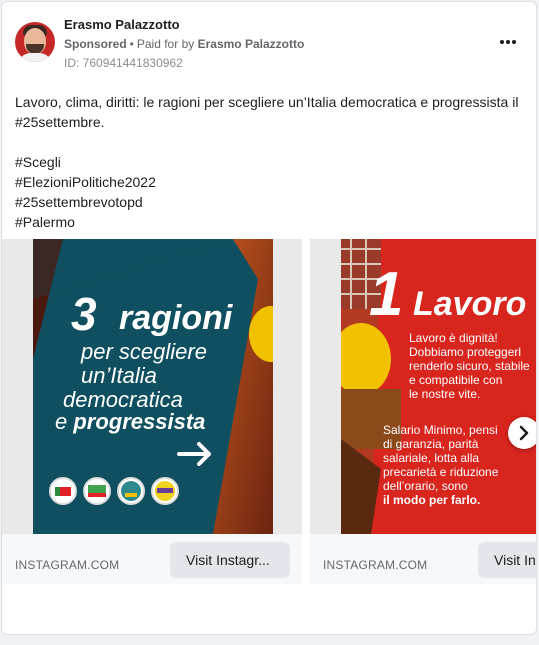  What do you see at coordinates (441, 472) in the screenshot?
I see `poster-2-para2-line: precarietà e riduzione` at bounding box center [441, 472].